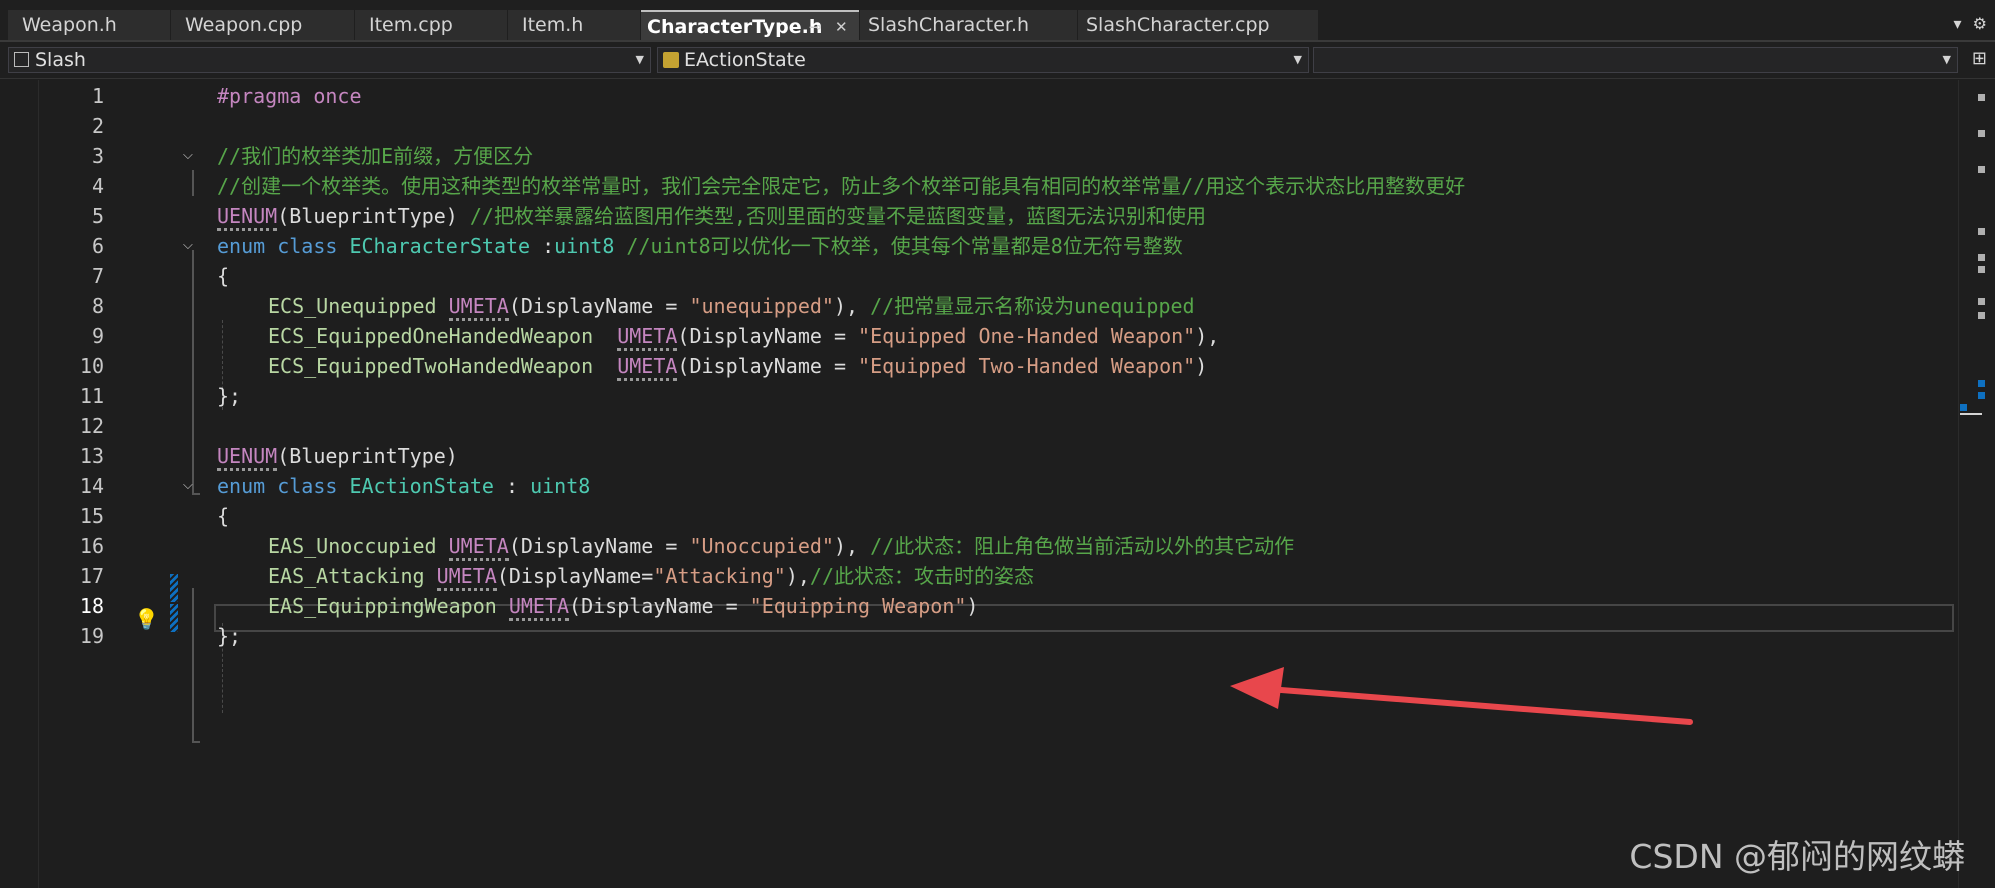 The image size is (1995, 888). I want to click on code-line-7: 7 {, so click(980, 276).